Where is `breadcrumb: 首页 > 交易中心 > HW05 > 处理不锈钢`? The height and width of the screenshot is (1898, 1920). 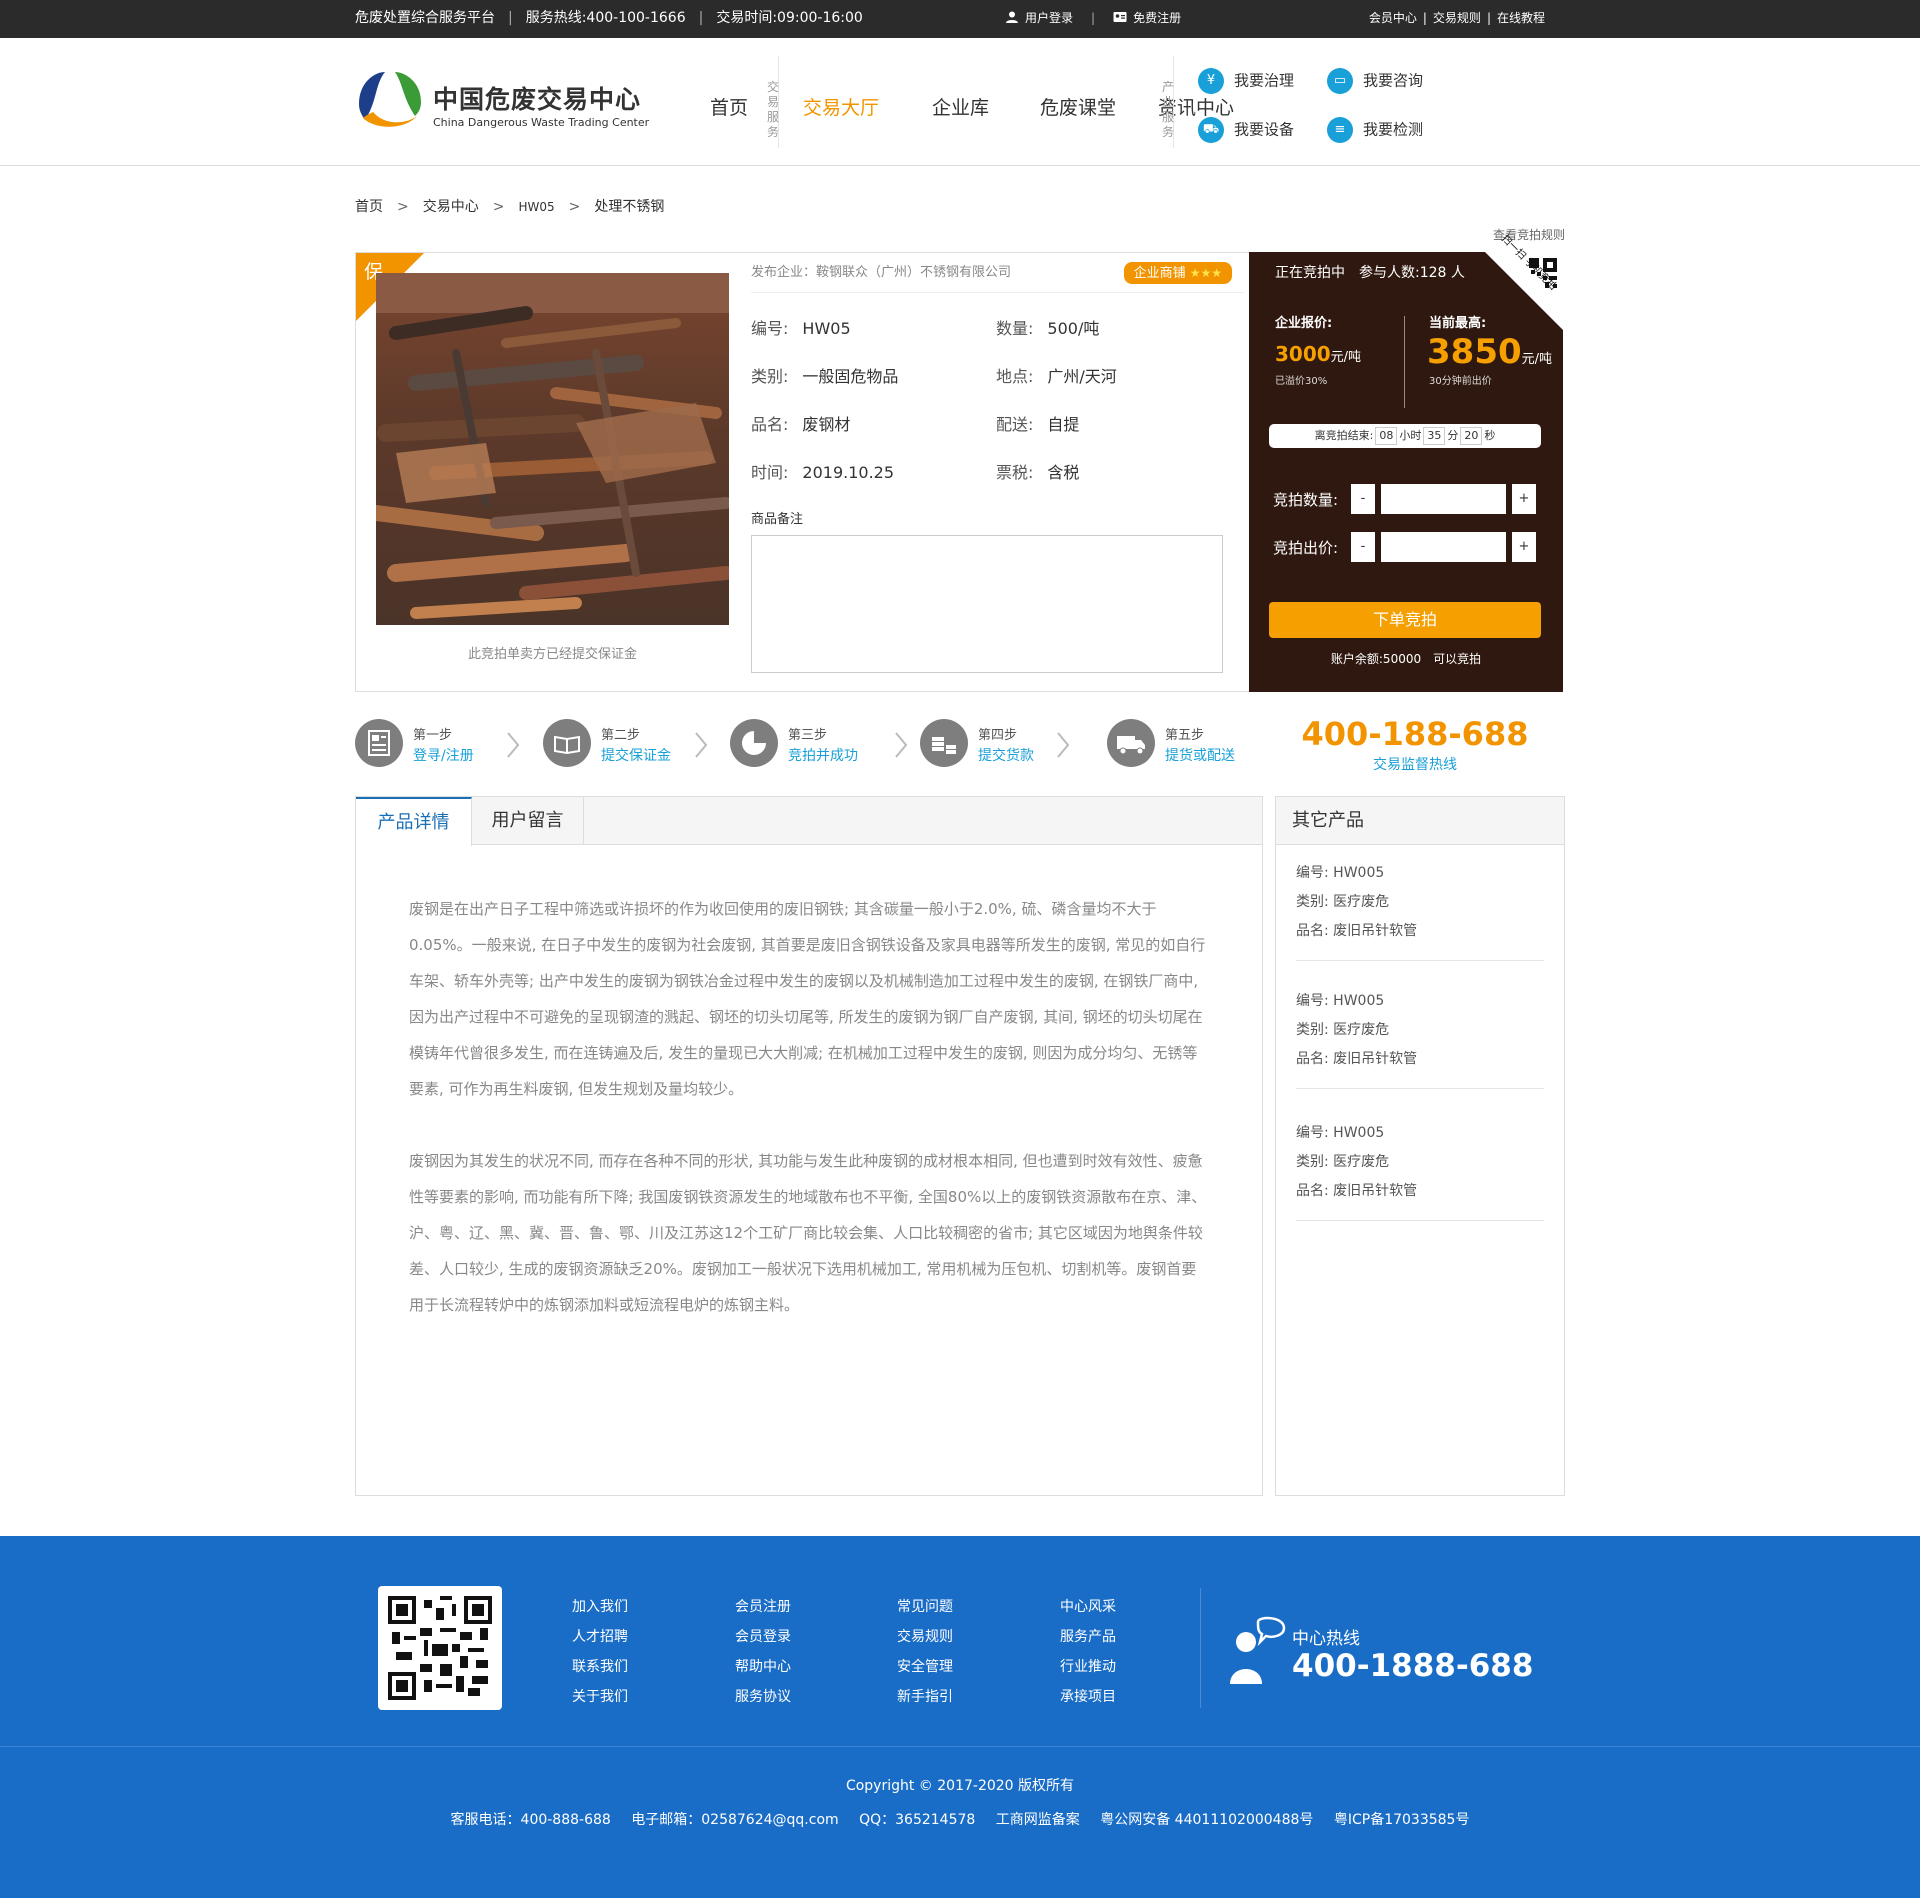
breadcrumb: 首页 > 交易中心 > HW05 > 处理不锈钢 is located at coordinates (510, 207).